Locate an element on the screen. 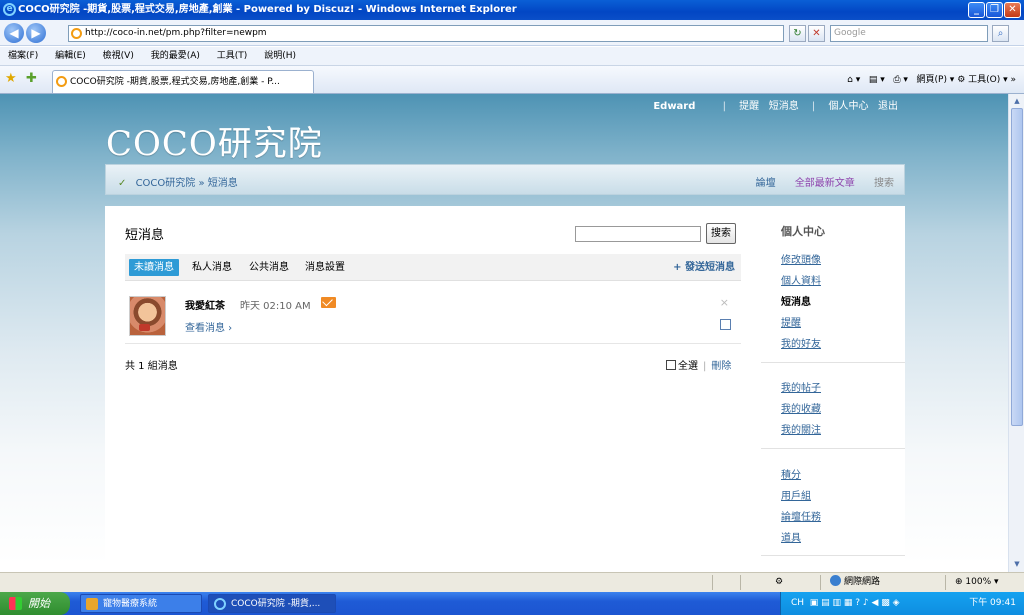  sidebar-item-avatar: 修改頭像 is located at coordinates (801, 258).